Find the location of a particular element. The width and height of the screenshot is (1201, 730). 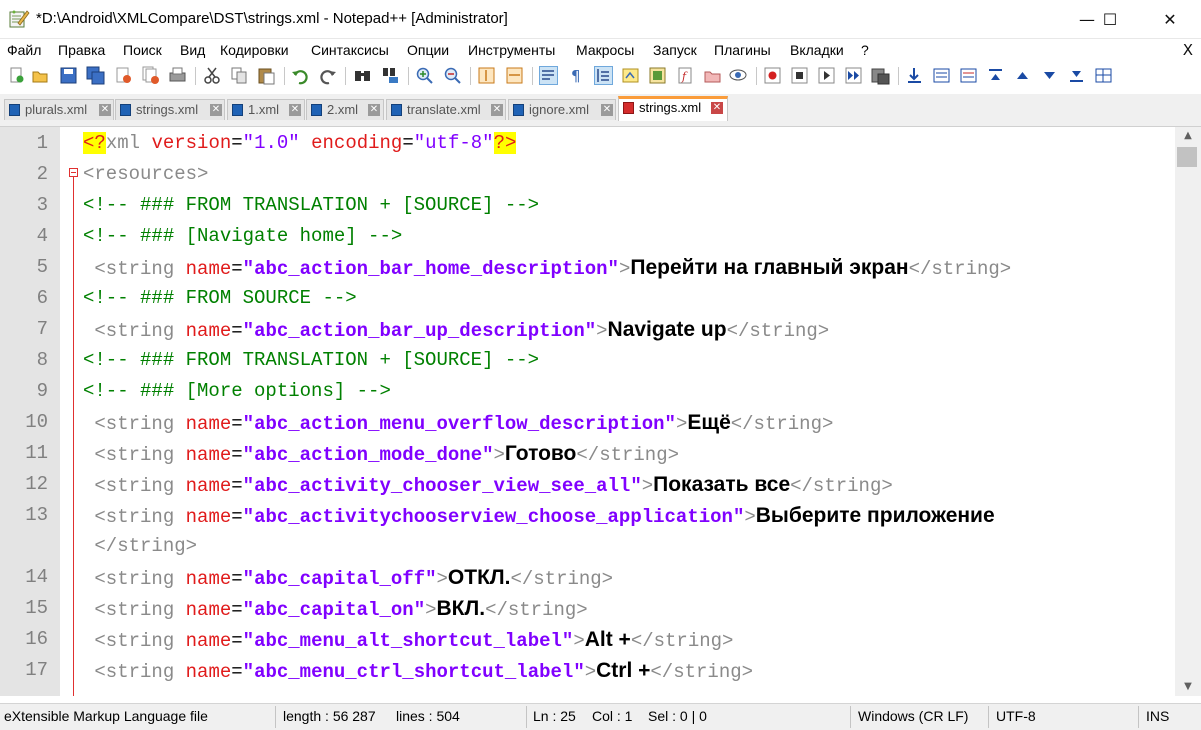

udl-icon is located at coordinates (630, 75).